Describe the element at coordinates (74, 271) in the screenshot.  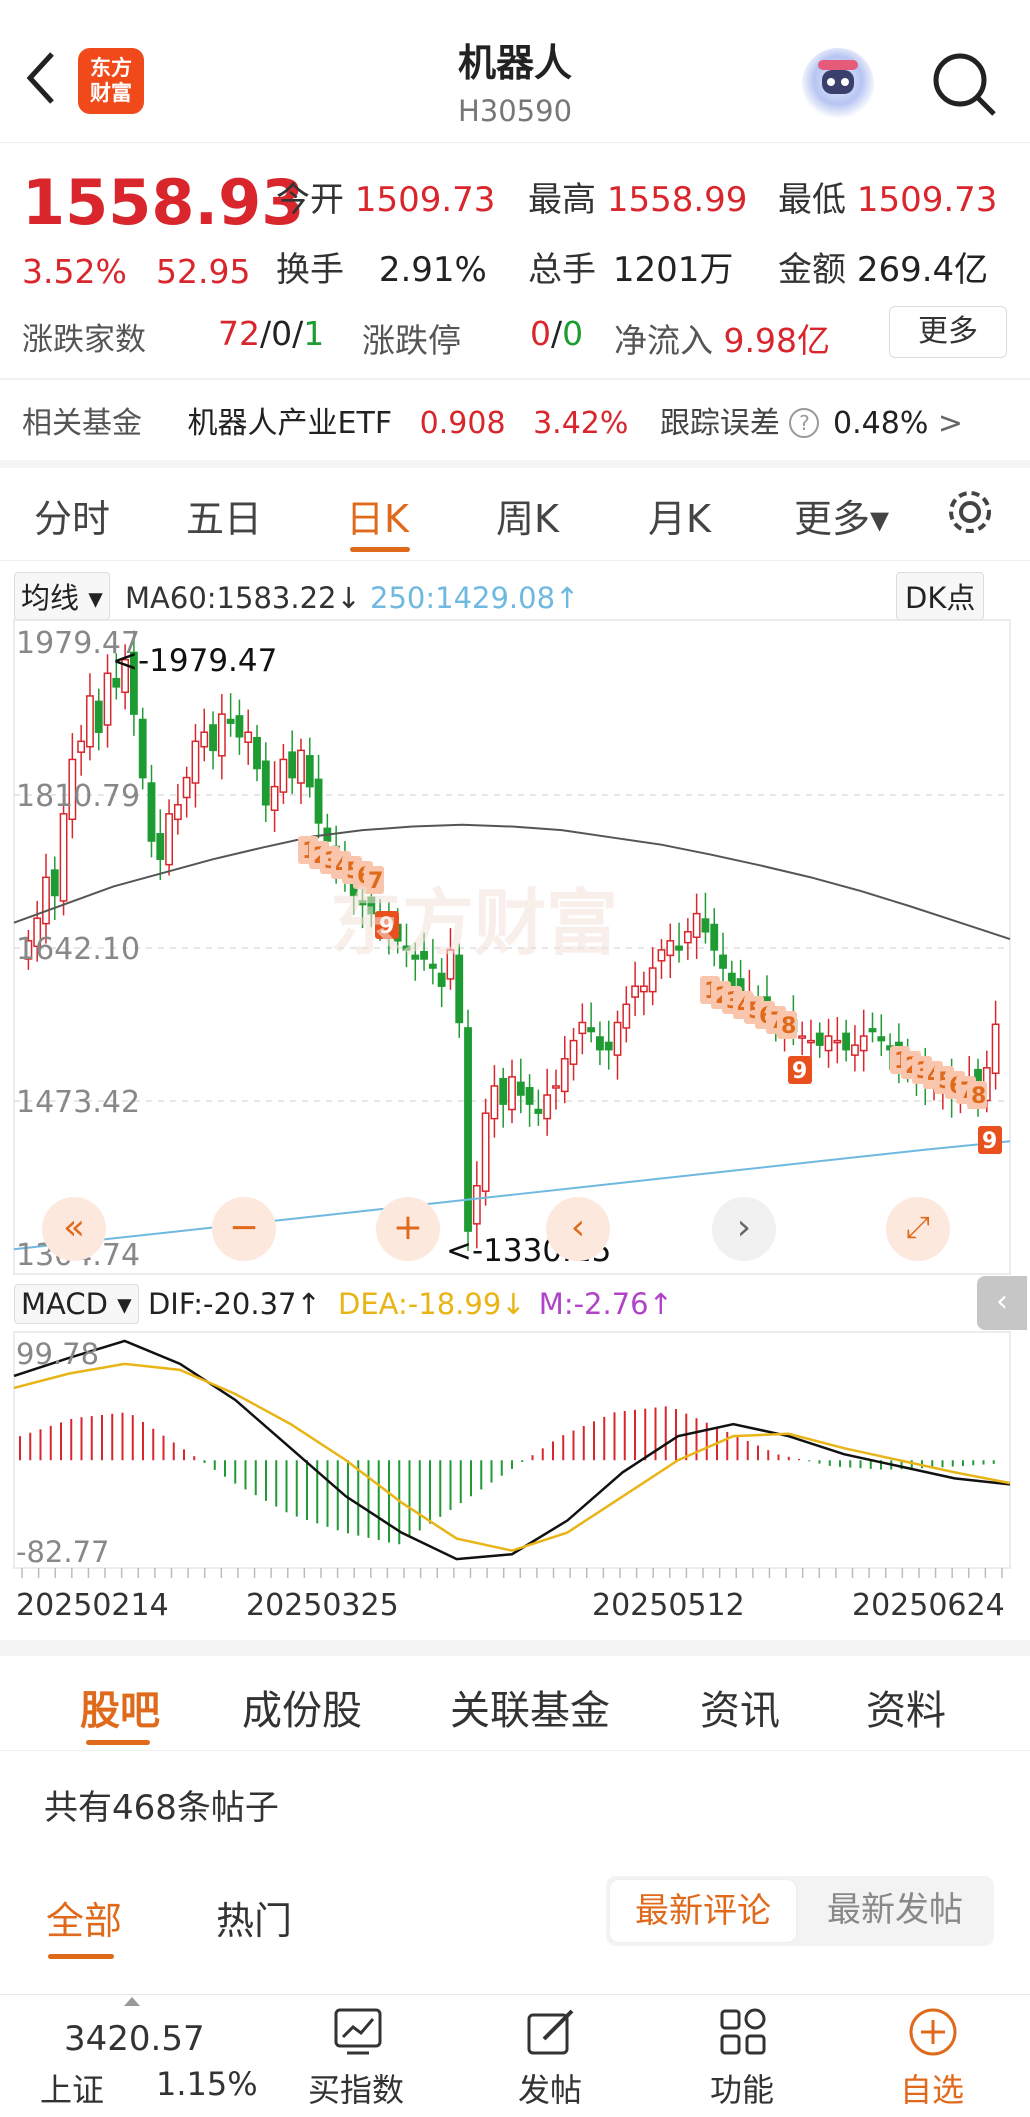
I see `change-pct: 3.52%` at that location.